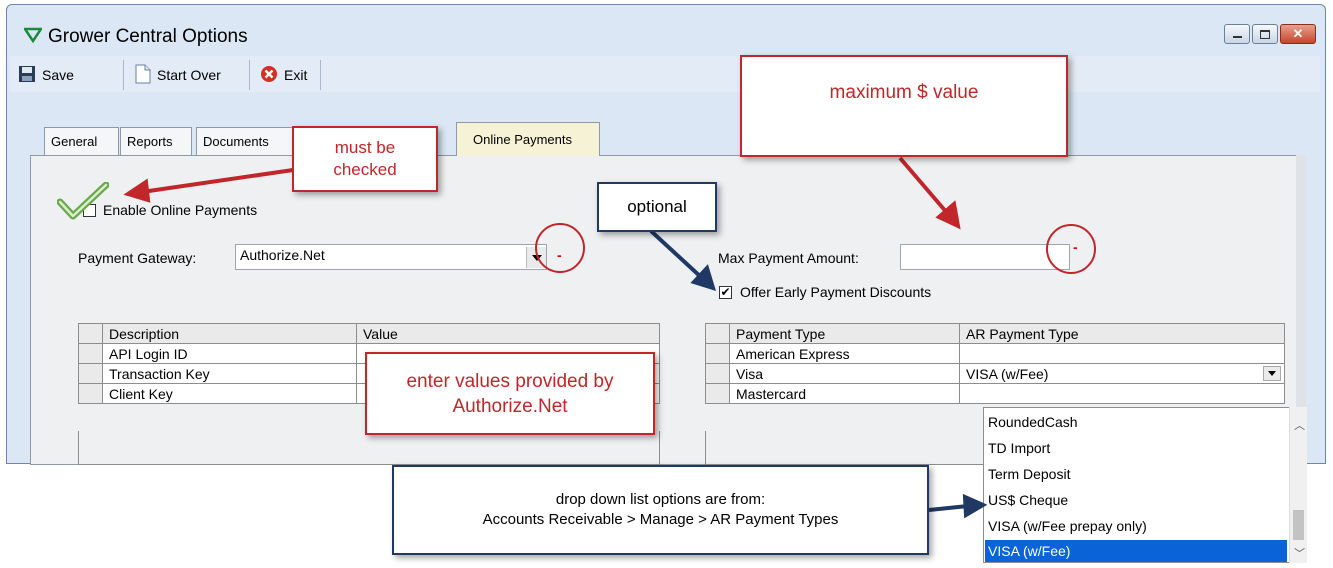 The image size is (1333, 568). What do you see at coordinates (365, 147) in the screenshot?
I see `callout-text: must be` at bounding box center [365, 147].